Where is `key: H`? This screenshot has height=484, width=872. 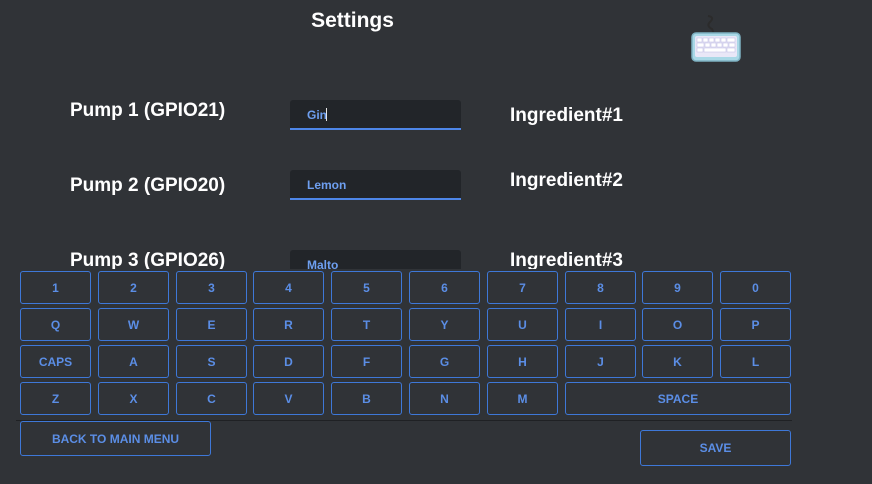 key: H is located at coordinates (522, 361).